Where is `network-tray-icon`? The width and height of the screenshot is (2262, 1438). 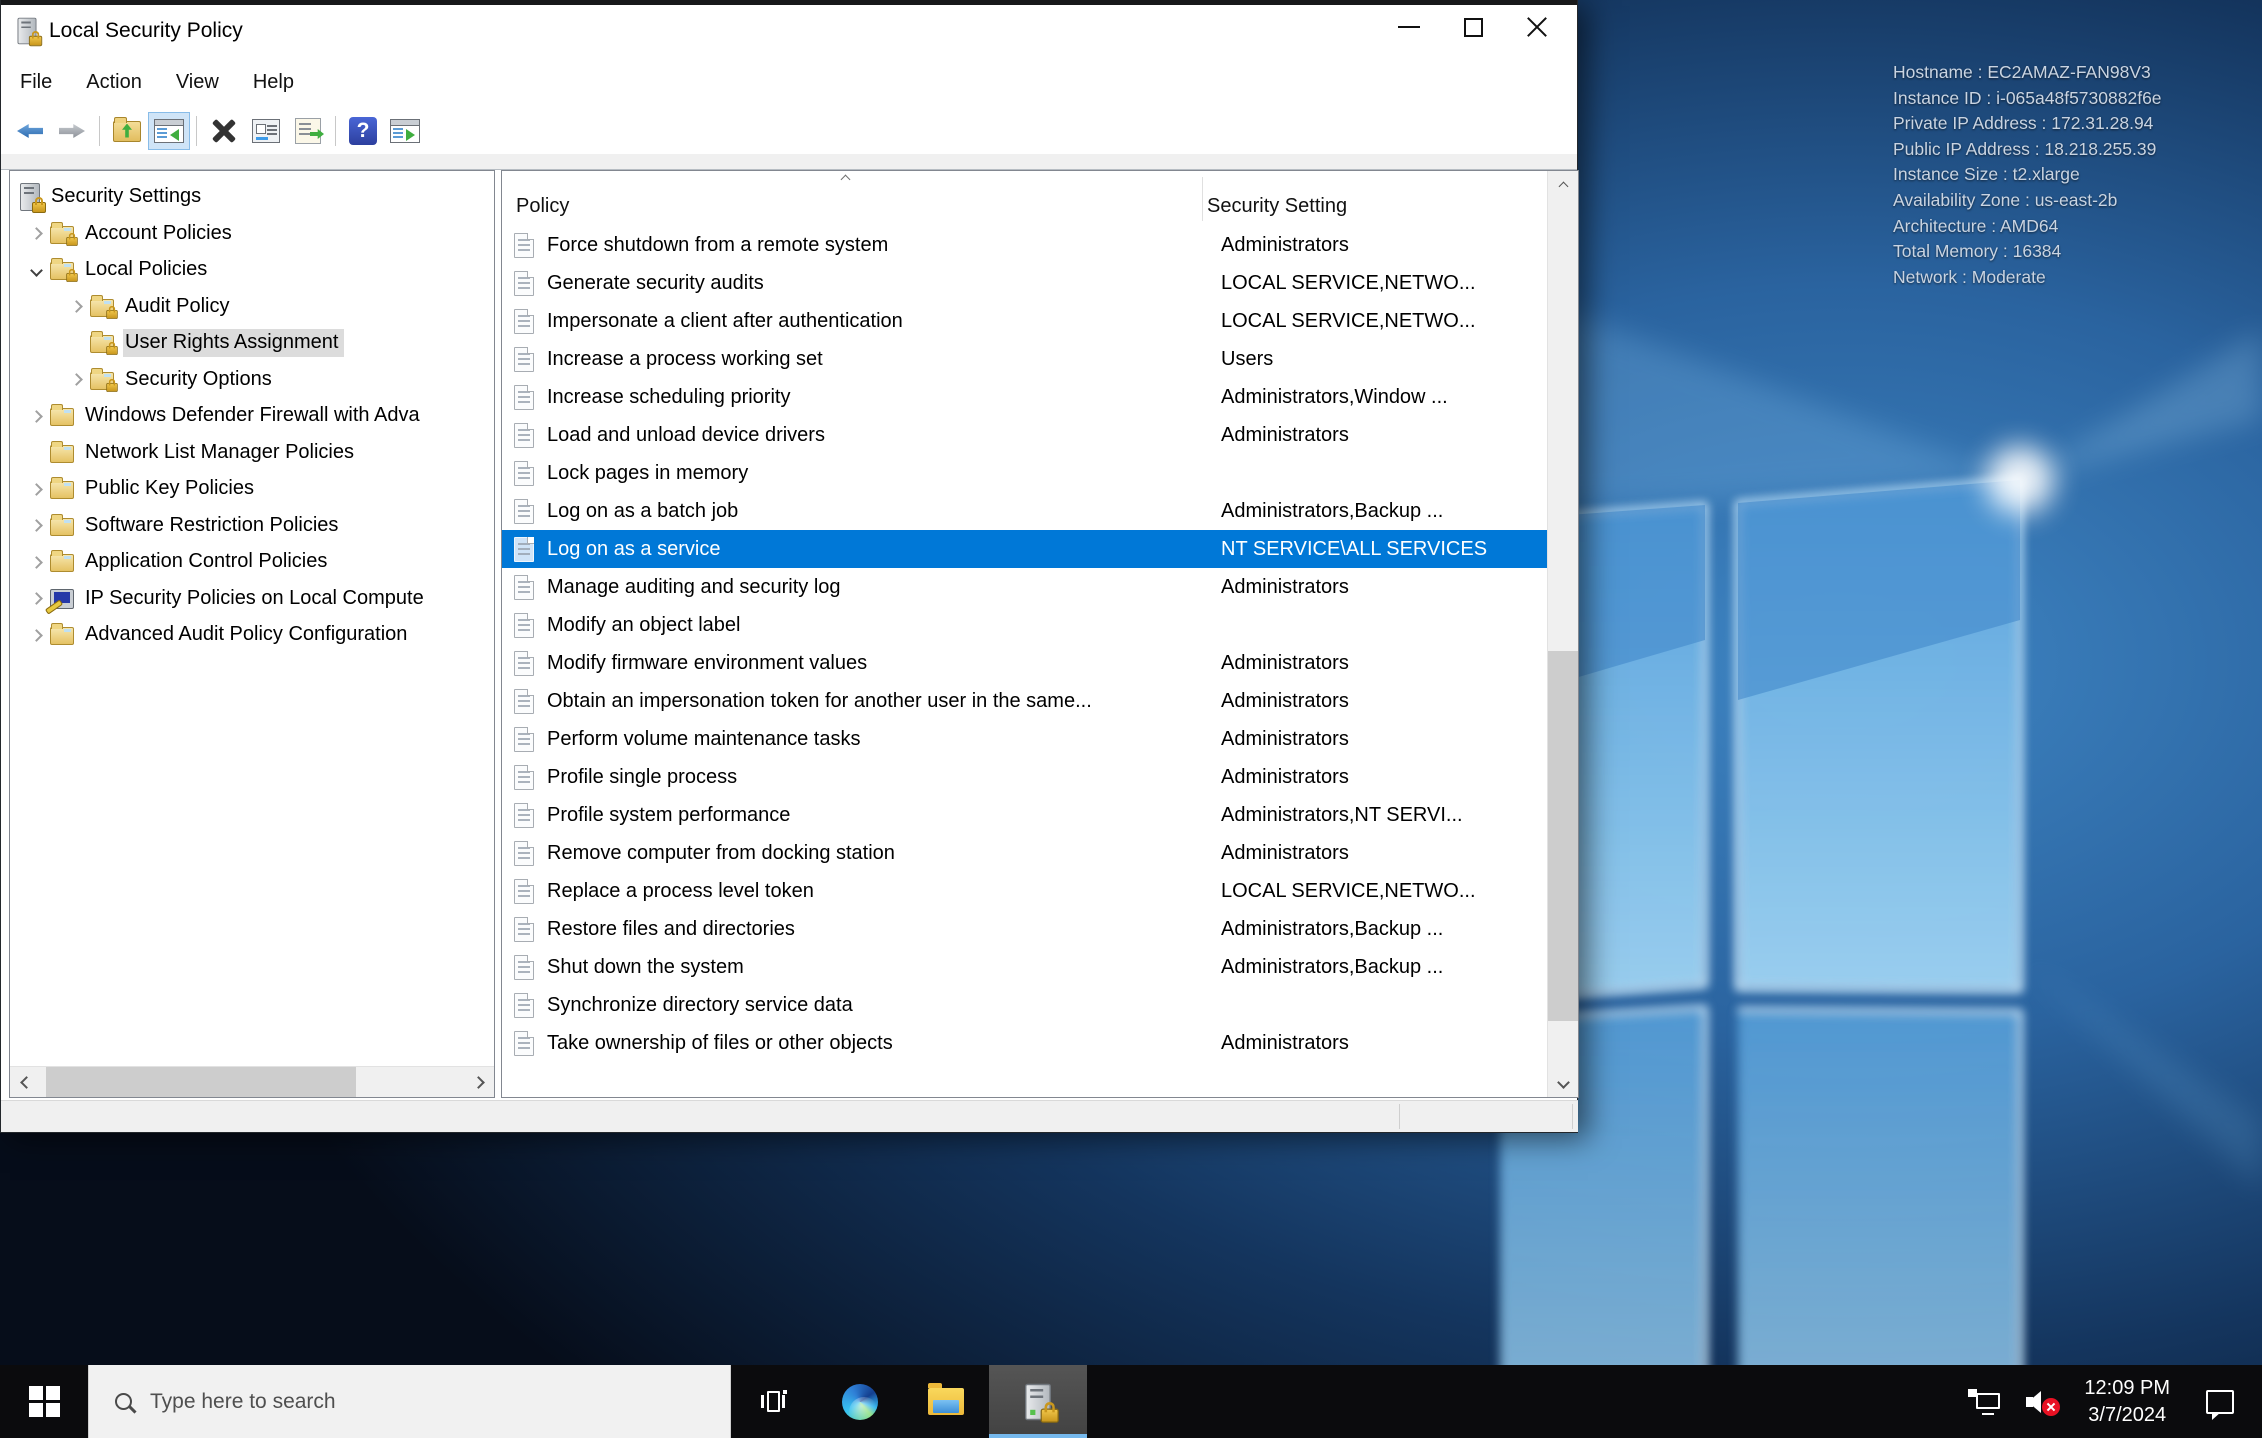 network-tray-icon is located at coordinates (1984, 1401).